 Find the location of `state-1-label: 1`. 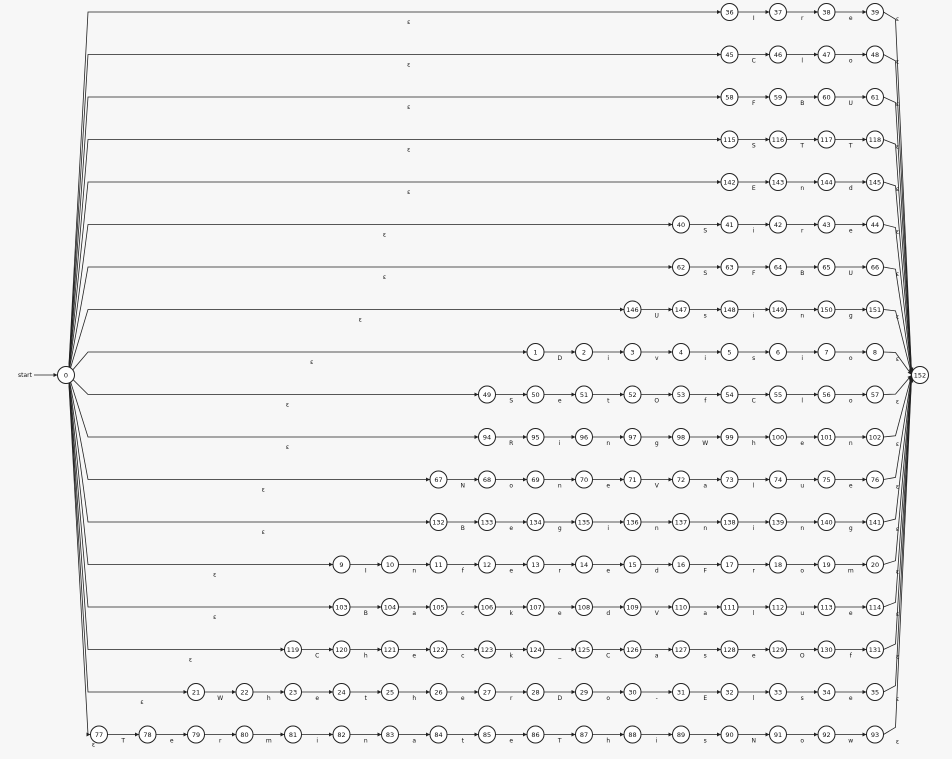

state-1-label: 1 is located at coordinates (535, 352).